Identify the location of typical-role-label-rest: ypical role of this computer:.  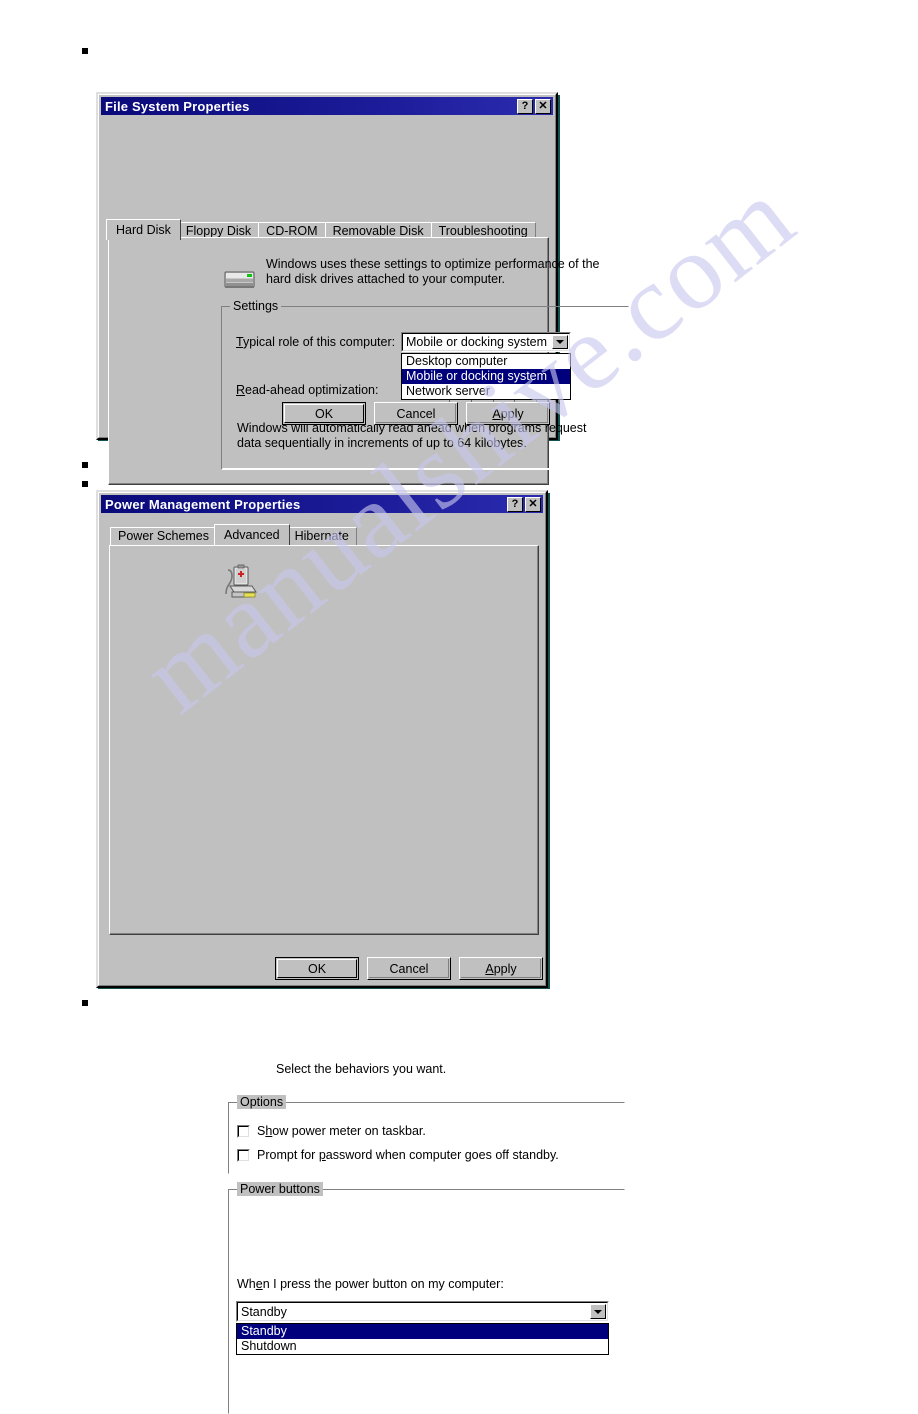
(319, 342).